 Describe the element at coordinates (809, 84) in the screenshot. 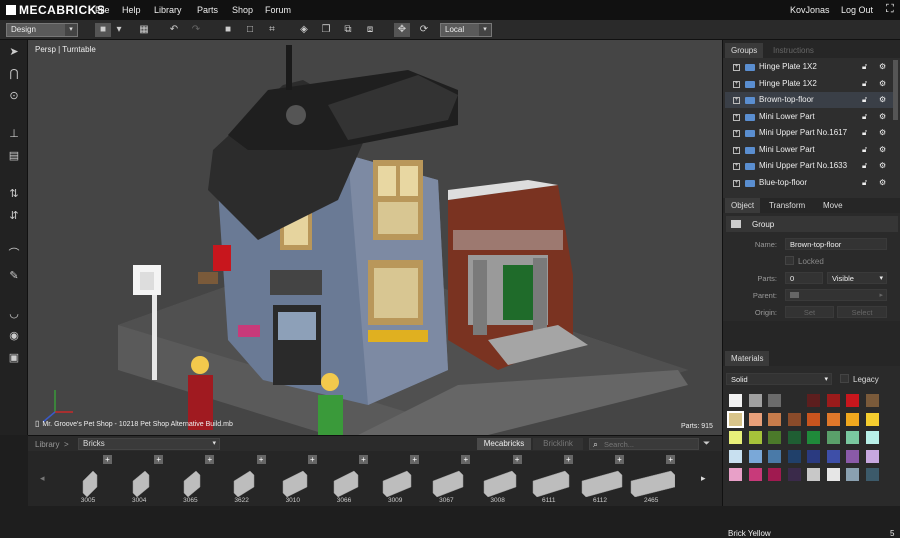

I see `group-item: + Hinge Plate 1X2 🔓︎ ⚙` at that location.